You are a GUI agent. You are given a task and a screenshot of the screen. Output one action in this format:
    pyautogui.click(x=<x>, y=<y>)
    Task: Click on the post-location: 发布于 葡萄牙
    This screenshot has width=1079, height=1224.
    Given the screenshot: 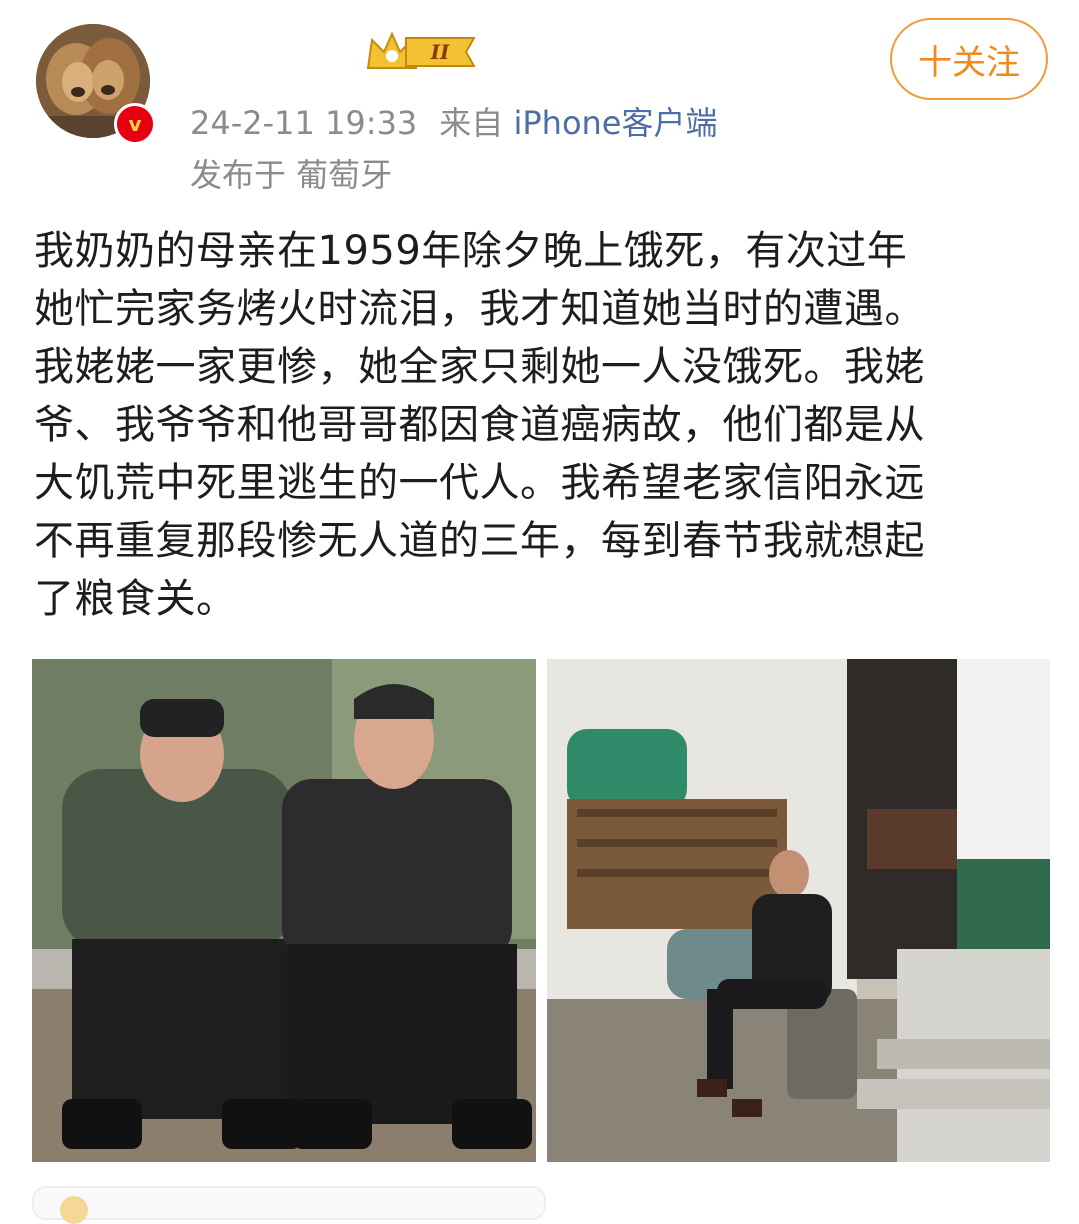 What is the action you would take?
    pyautogui.click(x=291, y=175)
    